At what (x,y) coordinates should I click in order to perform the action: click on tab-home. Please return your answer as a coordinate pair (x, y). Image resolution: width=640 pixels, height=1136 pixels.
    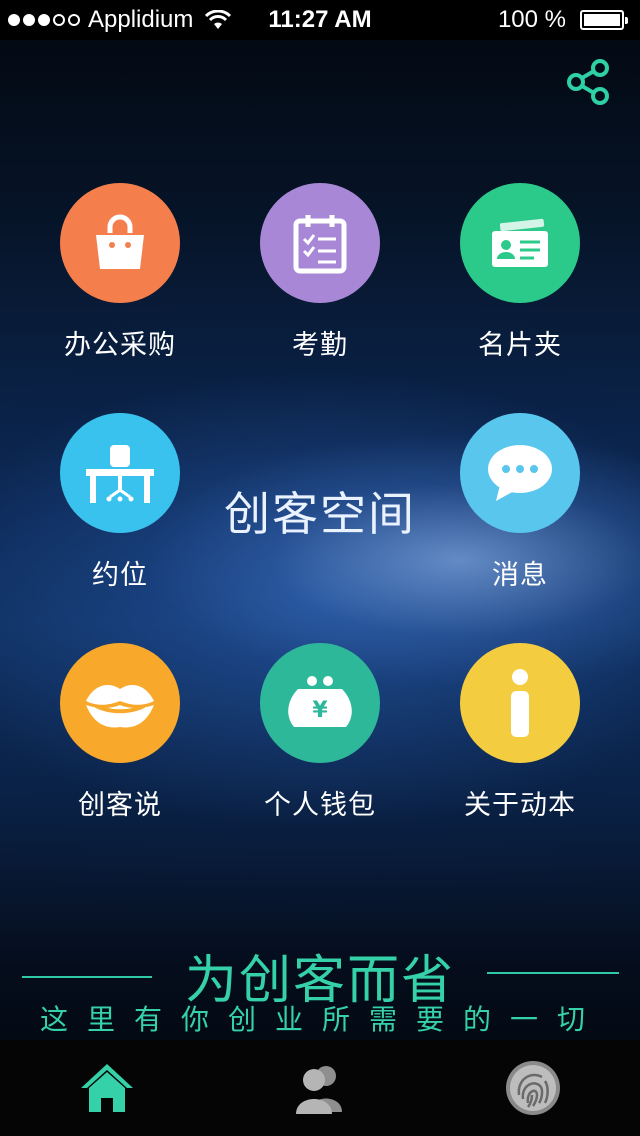
    Looking at the image, I should click on (107, 1088).